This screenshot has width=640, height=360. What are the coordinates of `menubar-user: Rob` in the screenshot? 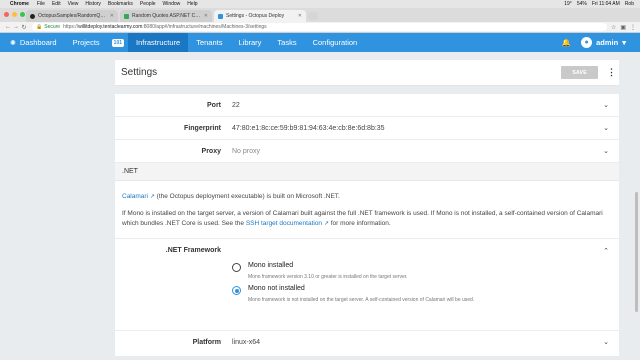 It's located at (629, 4).